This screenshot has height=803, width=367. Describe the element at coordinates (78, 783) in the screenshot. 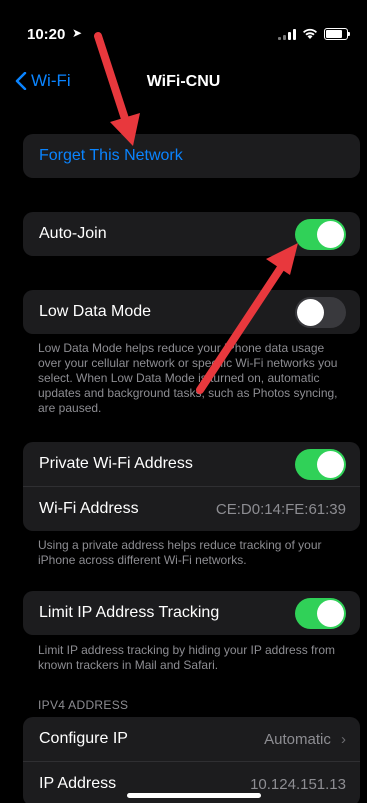

I see `ip-address-label: IP Address` at that location.